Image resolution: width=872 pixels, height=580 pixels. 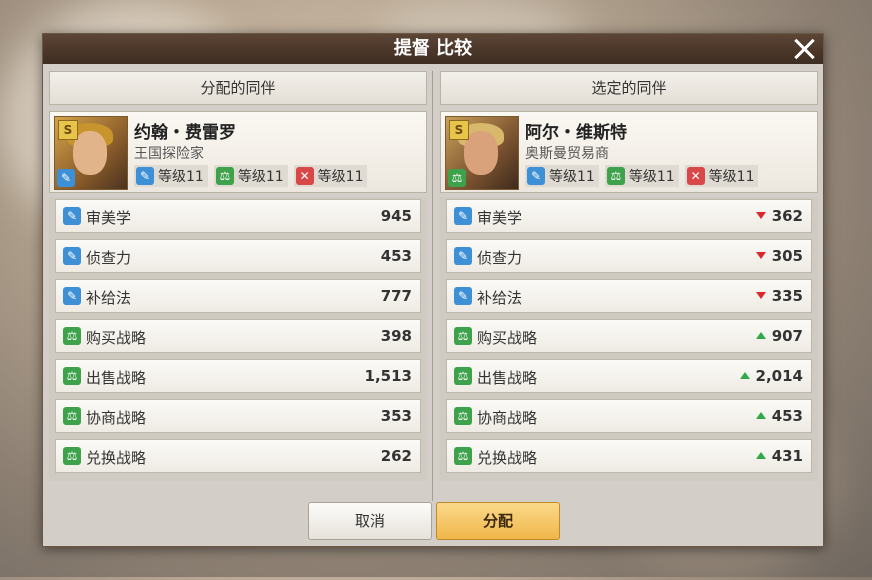 I want to click on dialog-title: 提督 比较, so click(x=433, y=49).